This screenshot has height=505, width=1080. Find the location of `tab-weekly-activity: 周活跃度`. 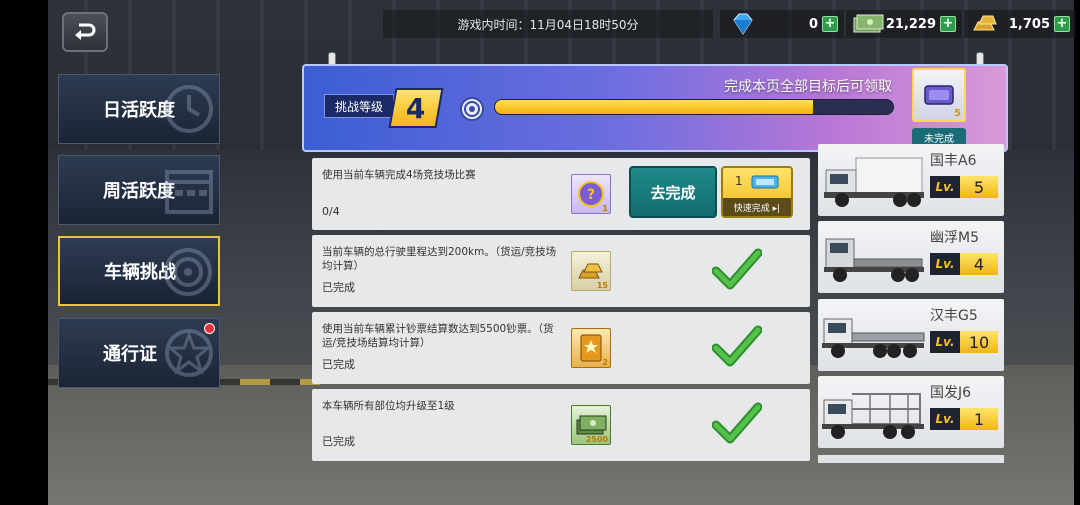

tab-weekly-activity: 周活跃度 is located at coordinates (139, 190).